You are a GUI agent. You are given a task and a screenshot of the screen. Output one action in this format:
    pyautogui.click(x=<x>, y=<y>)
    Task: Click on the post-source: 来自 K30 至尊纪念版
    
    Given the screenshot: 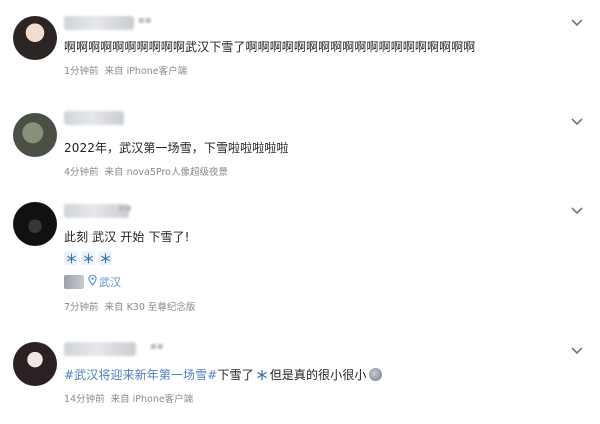 What is the action you would take?
    pyautogui.click(x=150, y=307)
    